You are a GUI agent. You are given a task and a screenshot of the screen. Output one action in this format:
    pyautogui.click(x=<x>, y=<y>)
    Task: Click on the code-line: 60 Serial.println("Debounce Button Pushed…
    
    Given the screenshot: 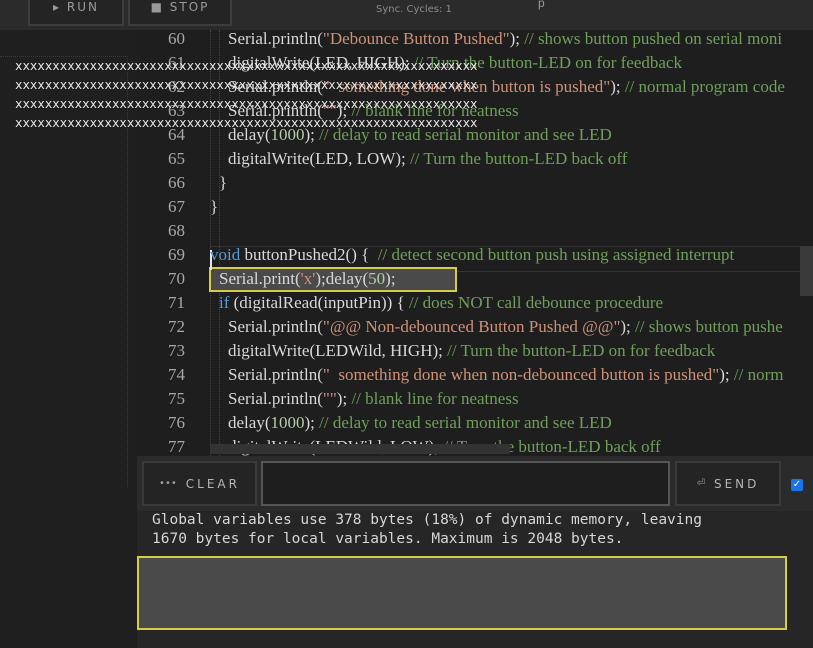 What is the action you would take?
    pyautogui.click(x=475, y=40)
    